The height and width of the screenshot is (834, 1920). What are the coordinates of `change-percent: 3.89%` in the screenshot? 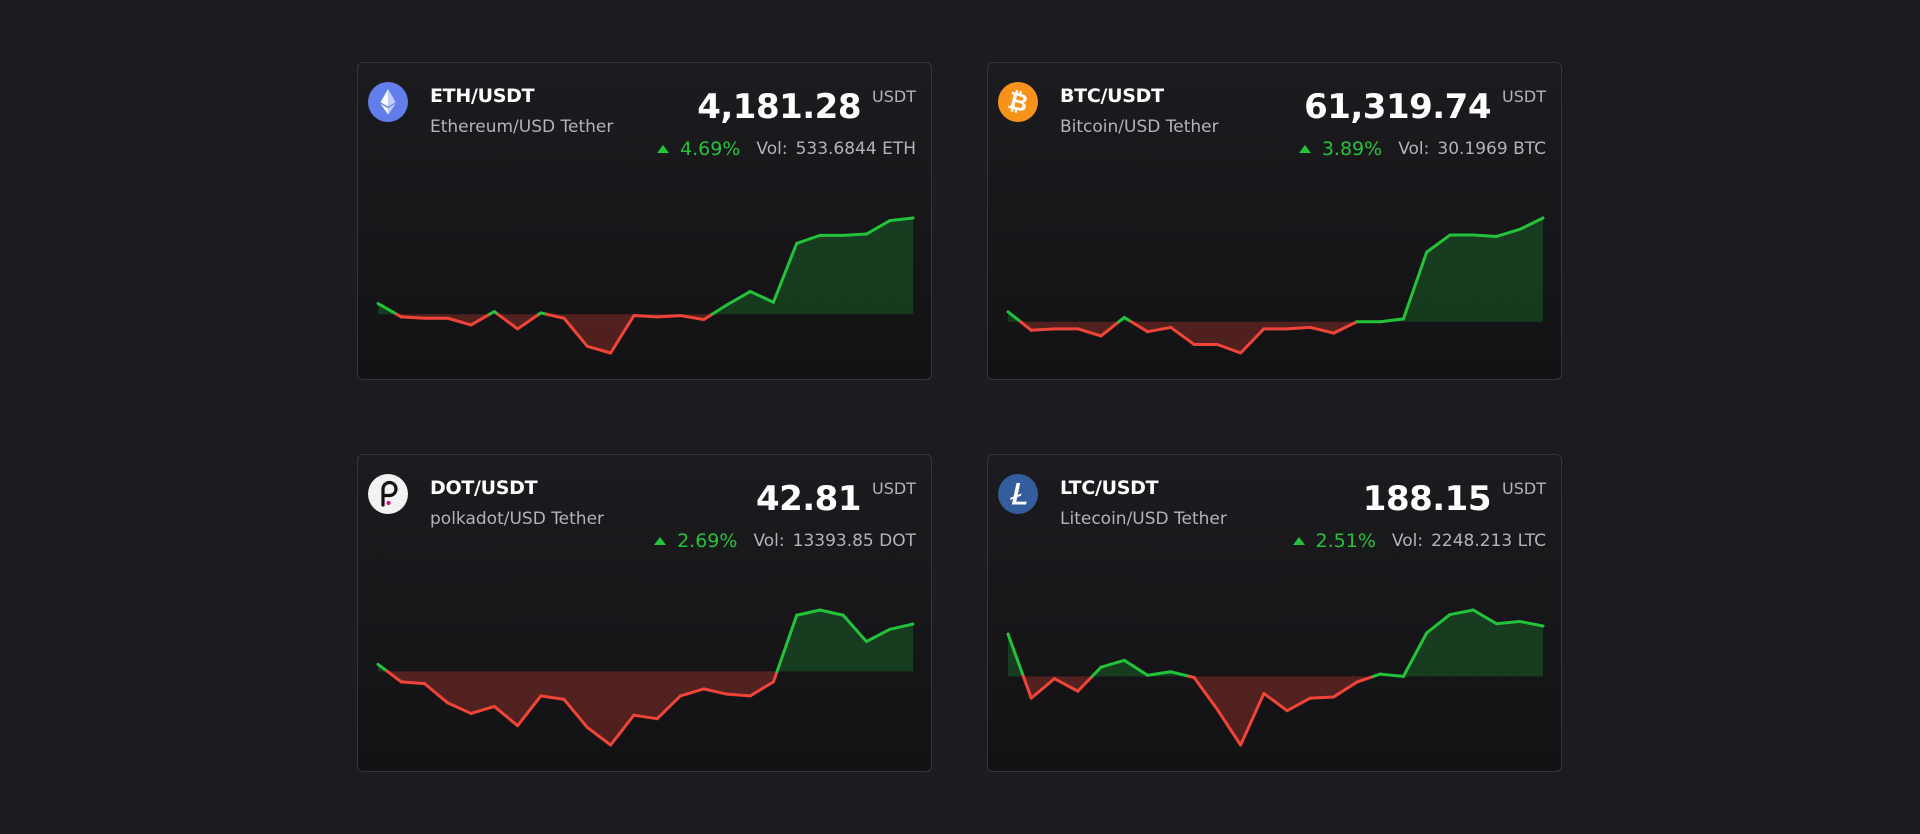 It's located at (1352, 149).